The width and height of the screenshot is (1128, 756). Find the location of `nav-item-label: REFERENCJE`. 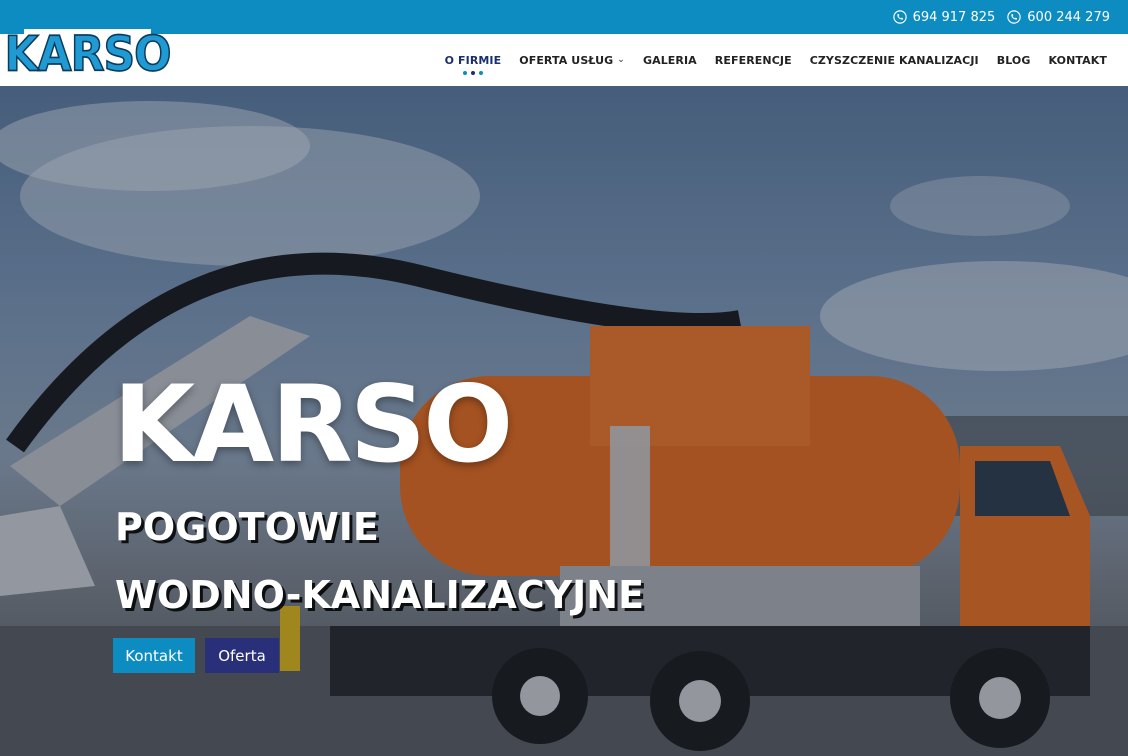

nav-item-label: REFERENCJE is located at coordinates (753, 60).